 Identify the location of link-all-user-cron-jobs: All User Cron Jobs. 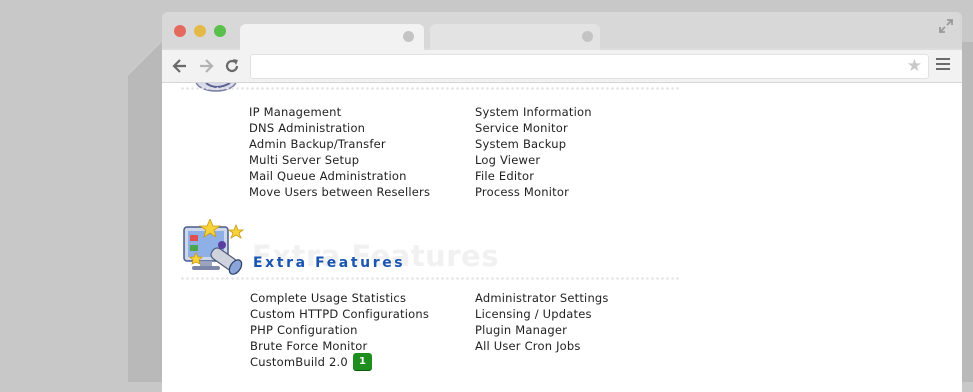
(528, 346).